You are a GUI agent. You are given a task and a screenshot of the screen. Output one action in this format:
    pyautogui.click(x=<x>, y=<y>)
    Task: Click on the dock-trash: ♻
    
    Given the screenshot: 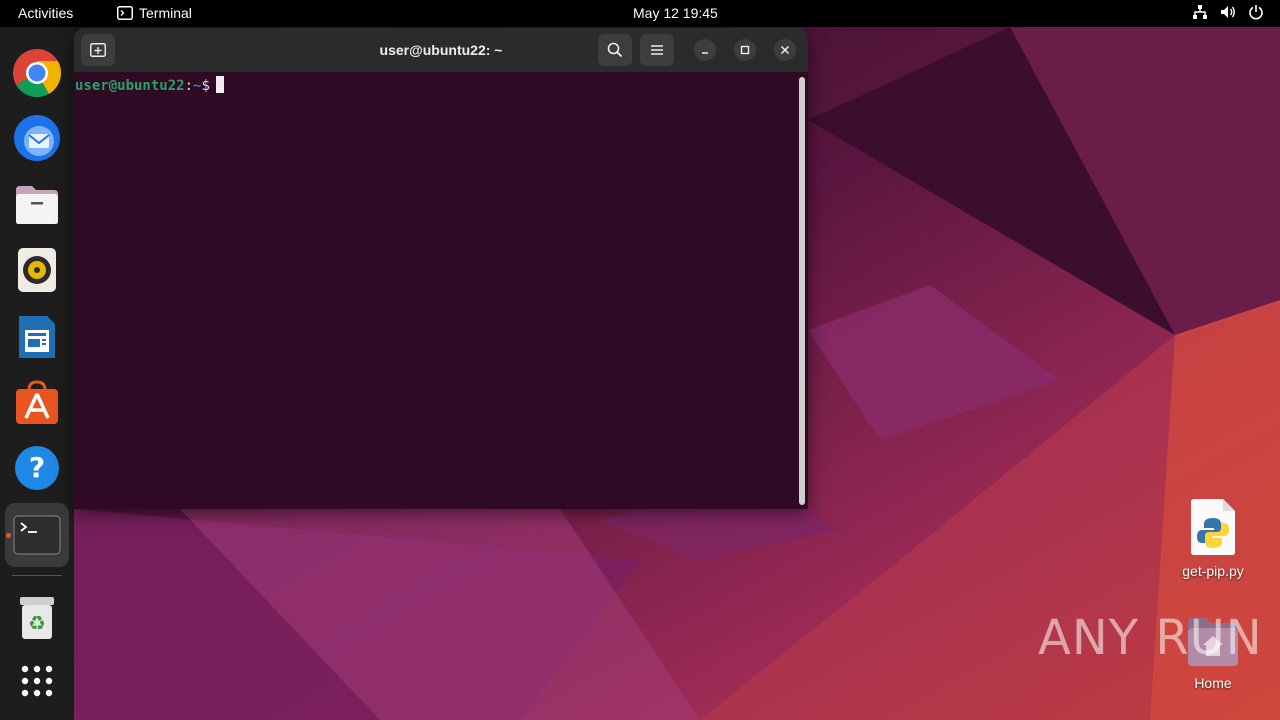 What is the action you would take?
    pyautogui.click(x=37, y=618)
    